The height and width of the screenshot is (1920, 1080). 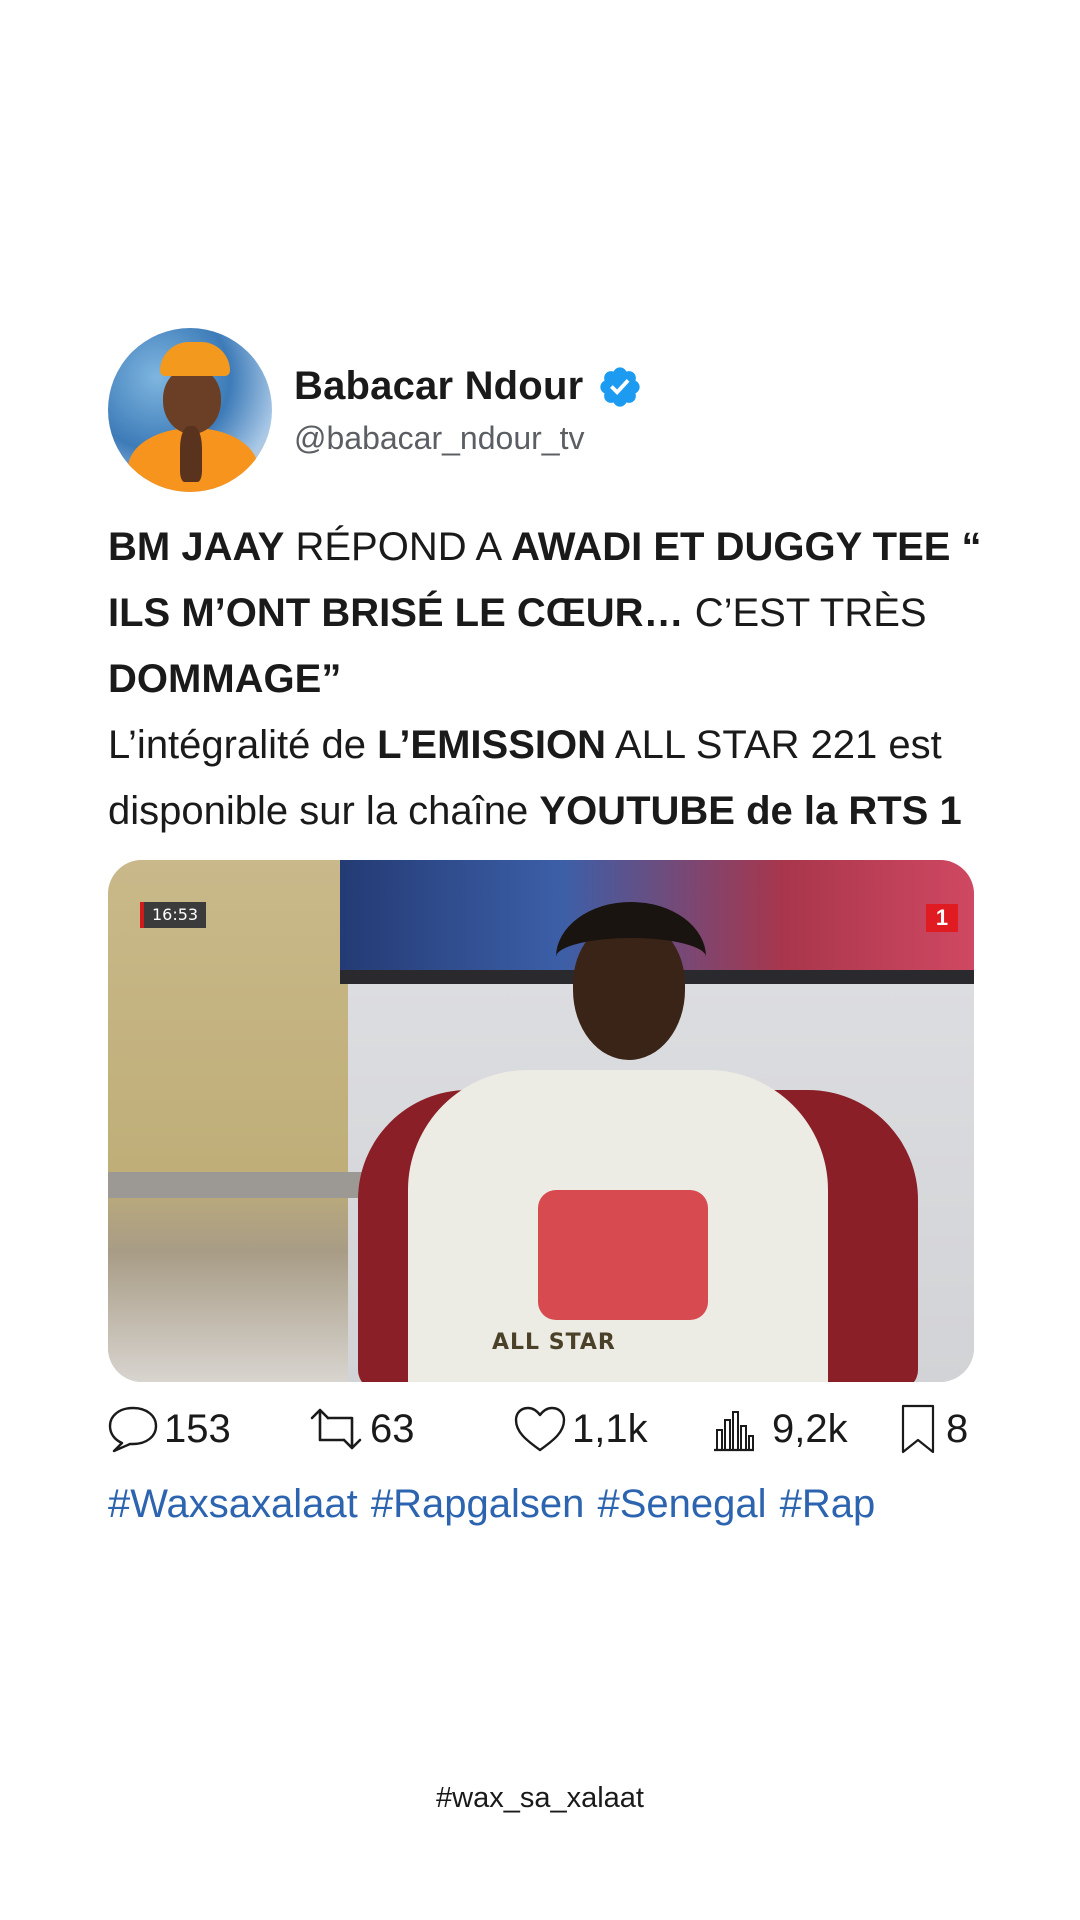 I want to click on repost-count: 63, so click(x=392, y=1428).